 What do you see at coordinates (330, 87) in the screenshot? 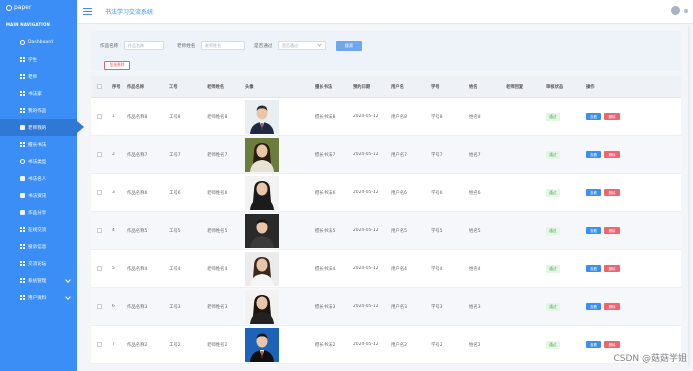
I see `col-specialty: 擅长书法` at bounding box center [330, 87].